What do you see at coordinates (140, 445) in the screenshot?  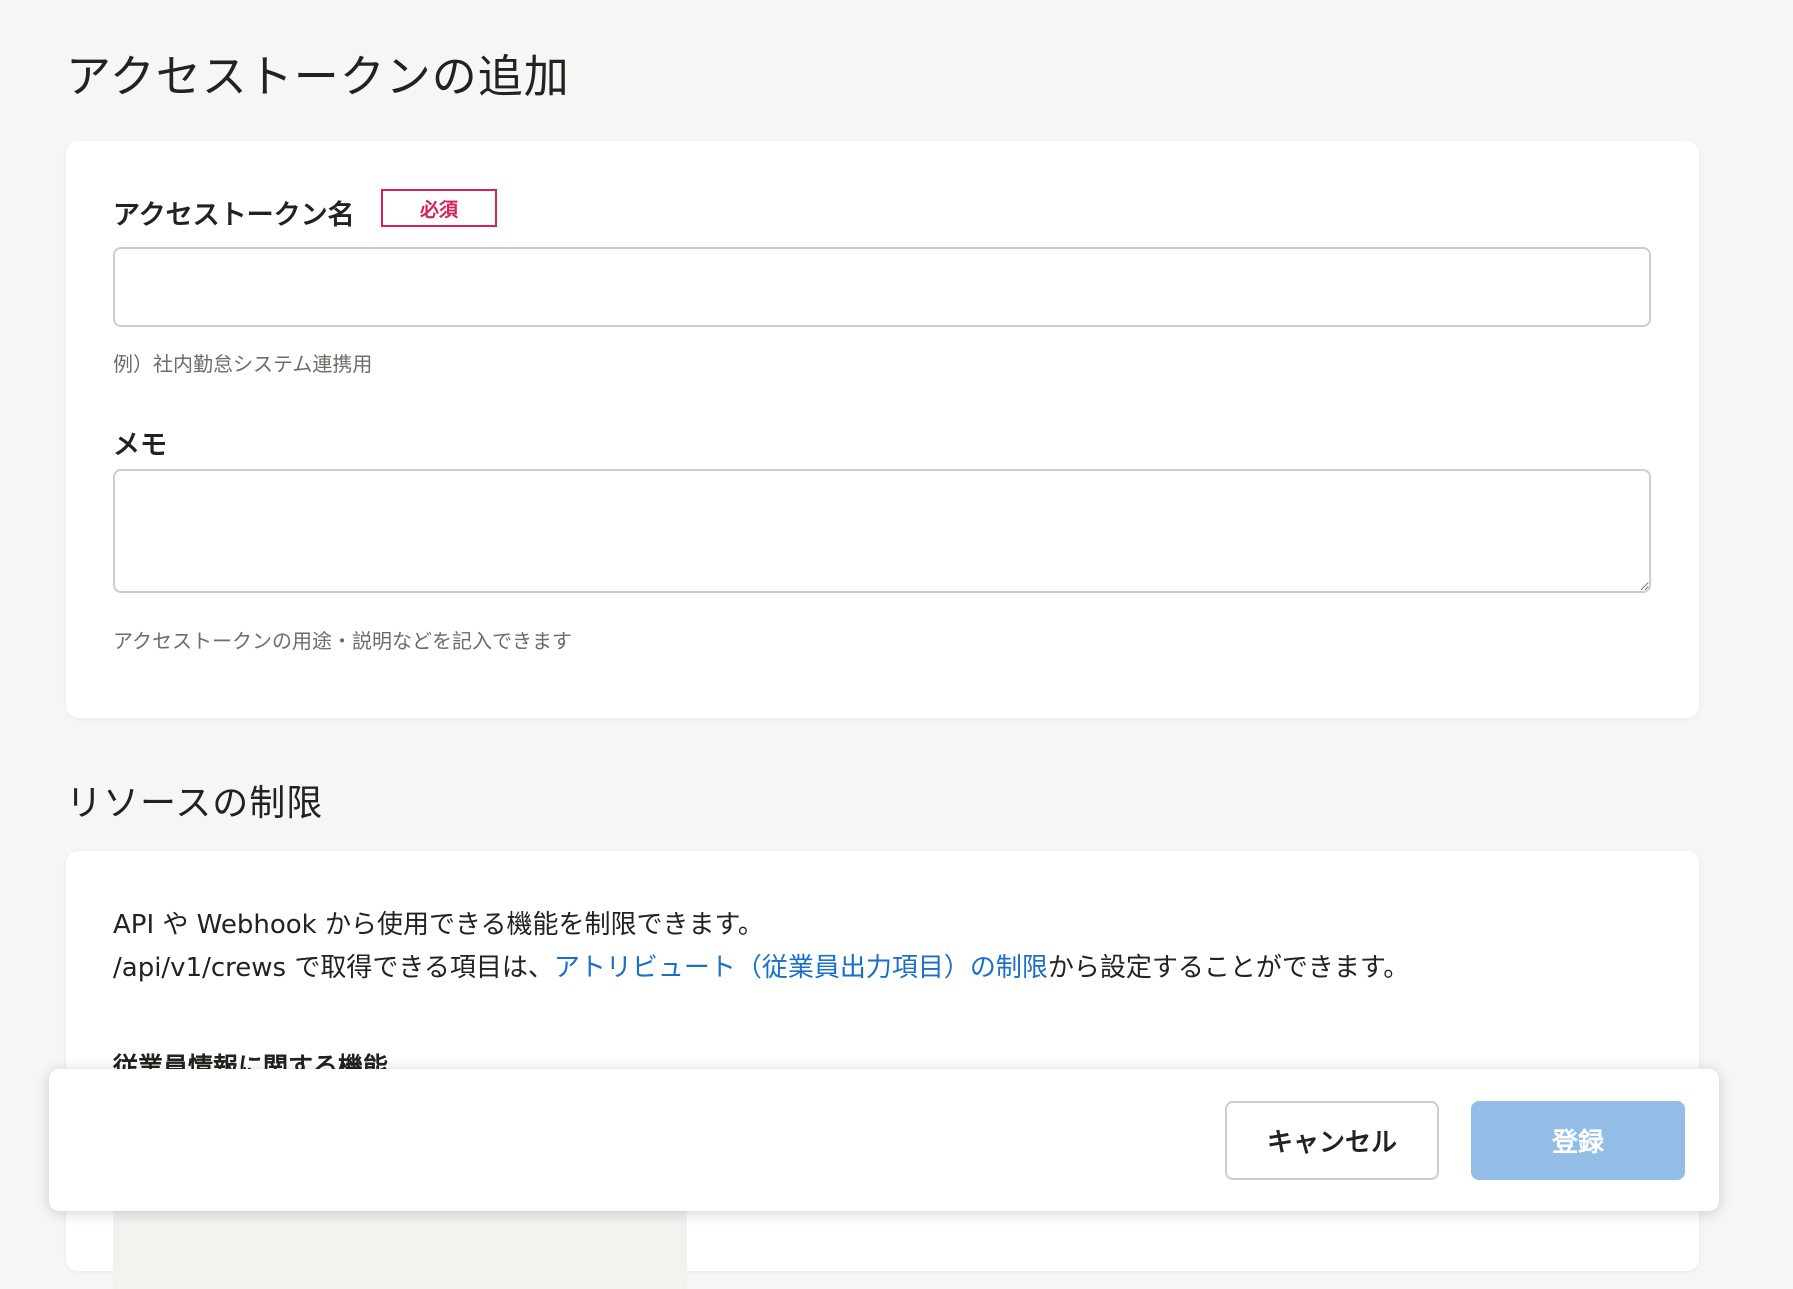 I see `memo-label: メモ` at bounding box center [140, 445].